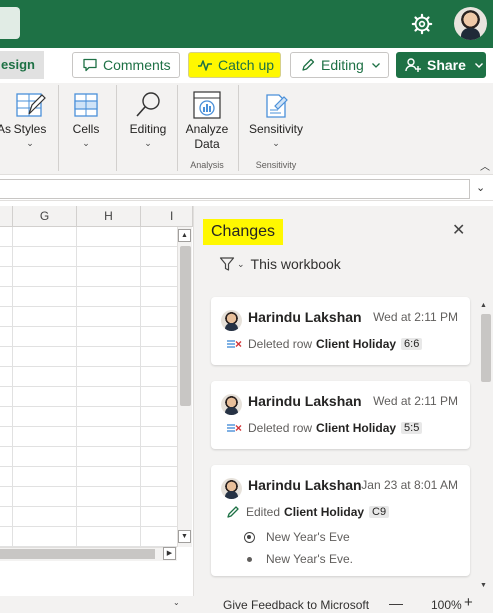 This screenshot has height=613, width=493. What do you see at coordinates (468, 602) in the screenshot?
I see `zoom-in-button: +` at bounding box center [468, 602].